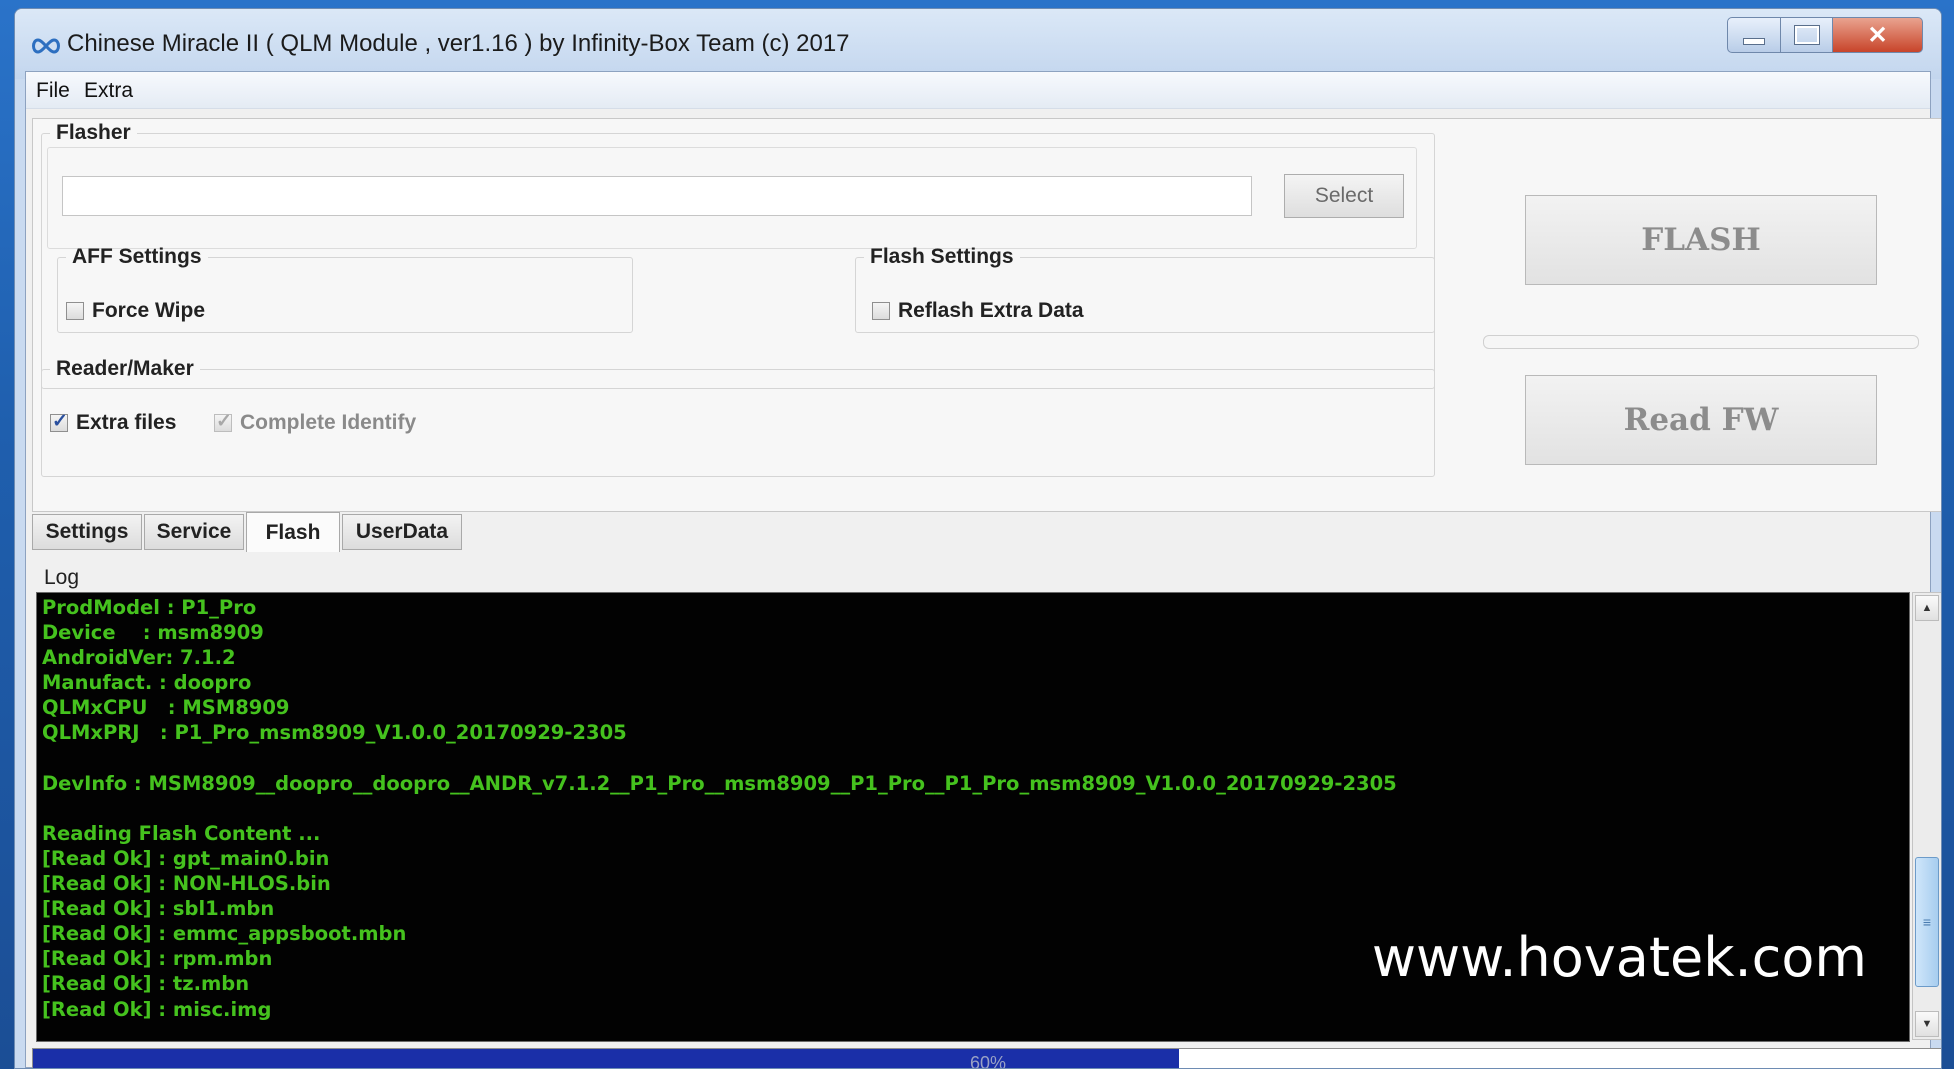 The image size is (1954, 1069). Describe the element at coordinates (293, 532) in the screenshot. I see `tab-flash: Flash` at that location.